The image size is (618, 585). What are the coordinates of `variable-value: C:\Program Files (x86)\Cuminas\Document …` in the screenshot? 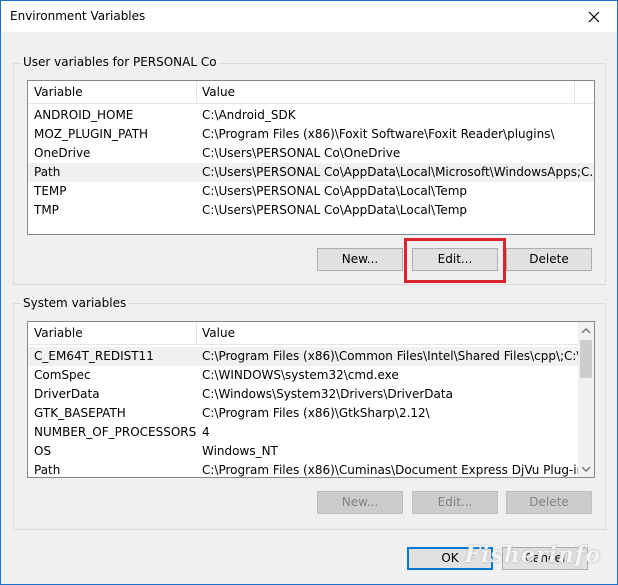 It's located at (398, 470).